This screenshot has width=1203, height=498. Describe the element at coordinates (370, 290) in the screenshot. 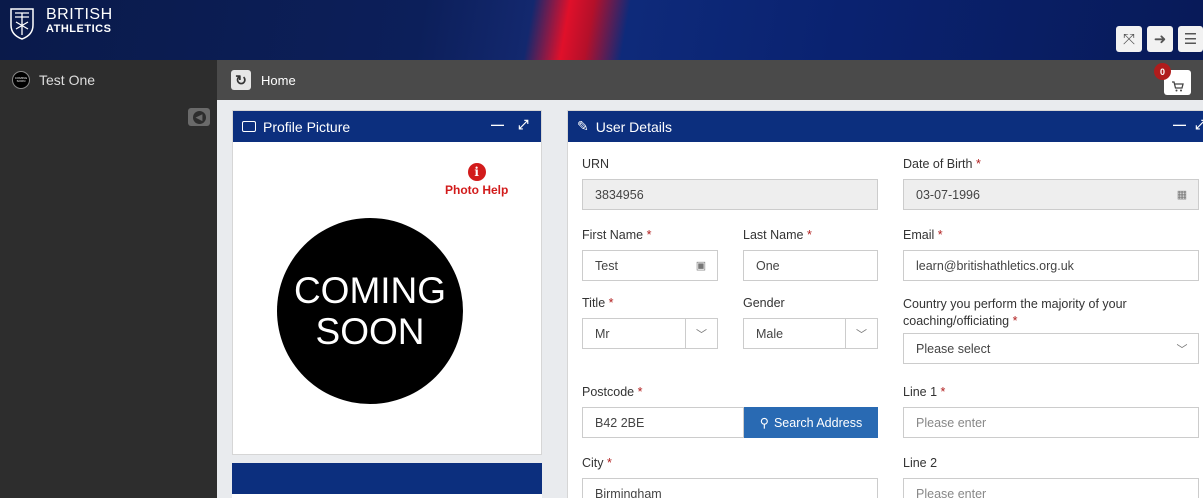

I see `placeholder-line1: COMING` at that location.